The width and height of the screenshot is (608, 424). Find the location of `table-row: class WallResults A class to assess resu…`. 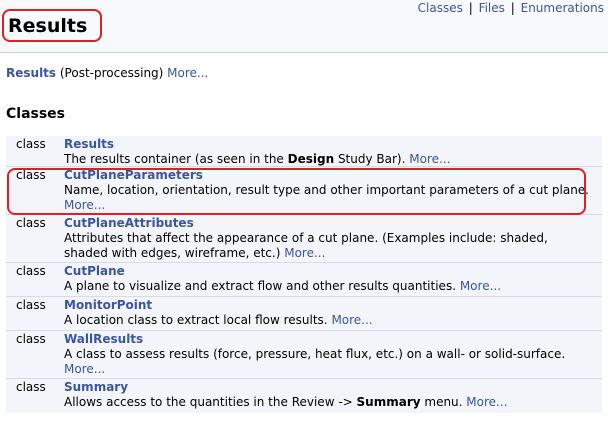

table-row: class WallResults A class to assess resu… is located at coordinates (304, 355).